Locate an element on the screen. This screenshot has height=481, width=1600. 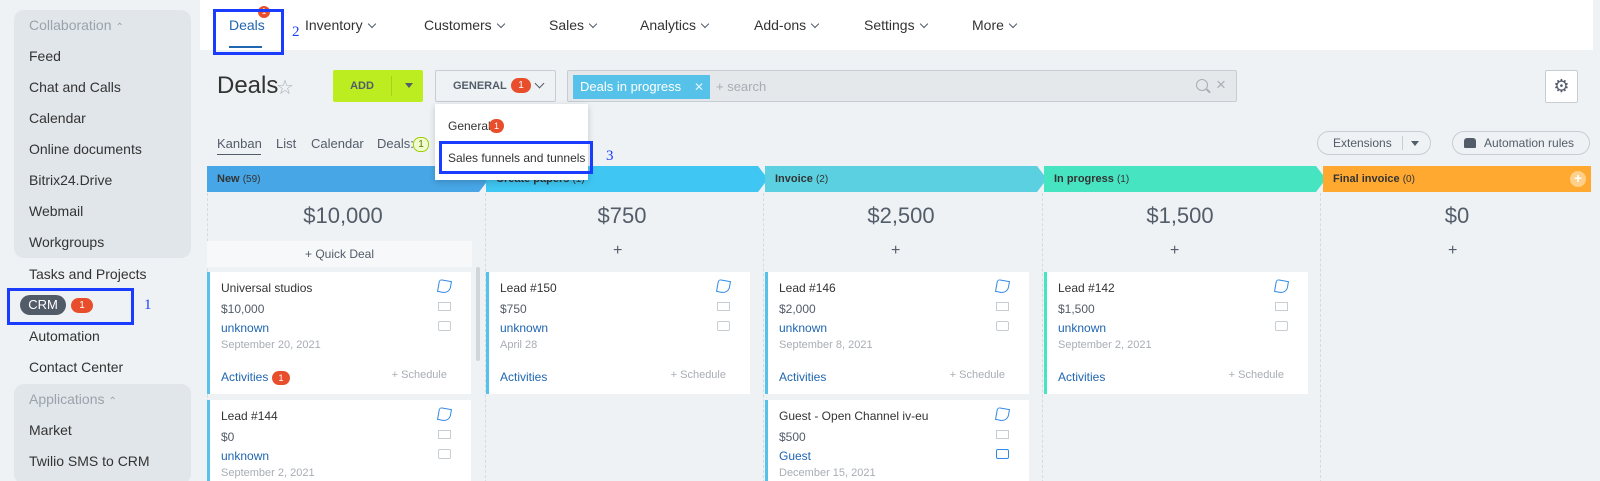
sidebar-item-workgroups: Workgroups is located at coordinates (66, 242).